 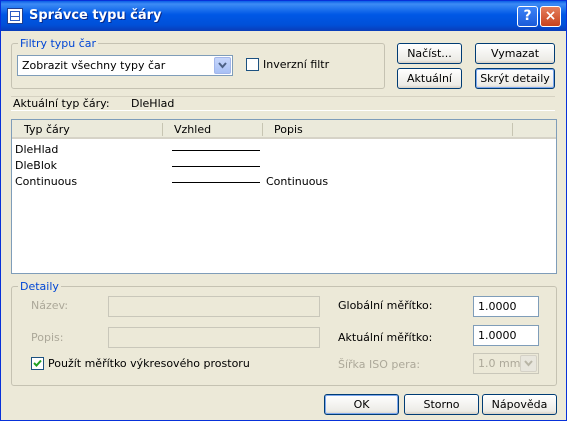 I want to click on iso-pen-width-value: 1.0 mm, so click(x=499, y=363).